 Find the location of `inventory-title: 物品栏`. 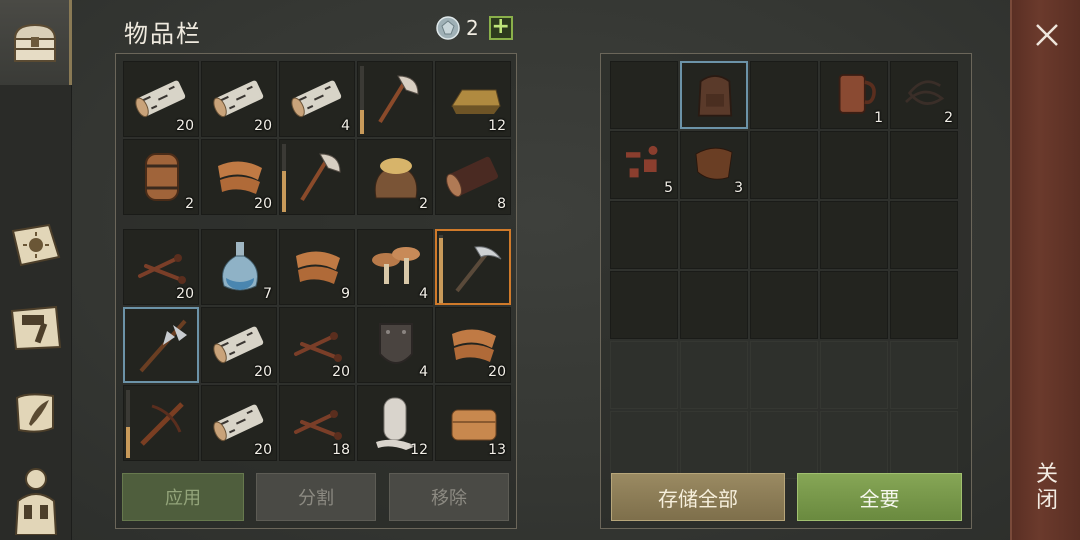

inventory-title: 物品栏 is located at coordinates (163, 34).